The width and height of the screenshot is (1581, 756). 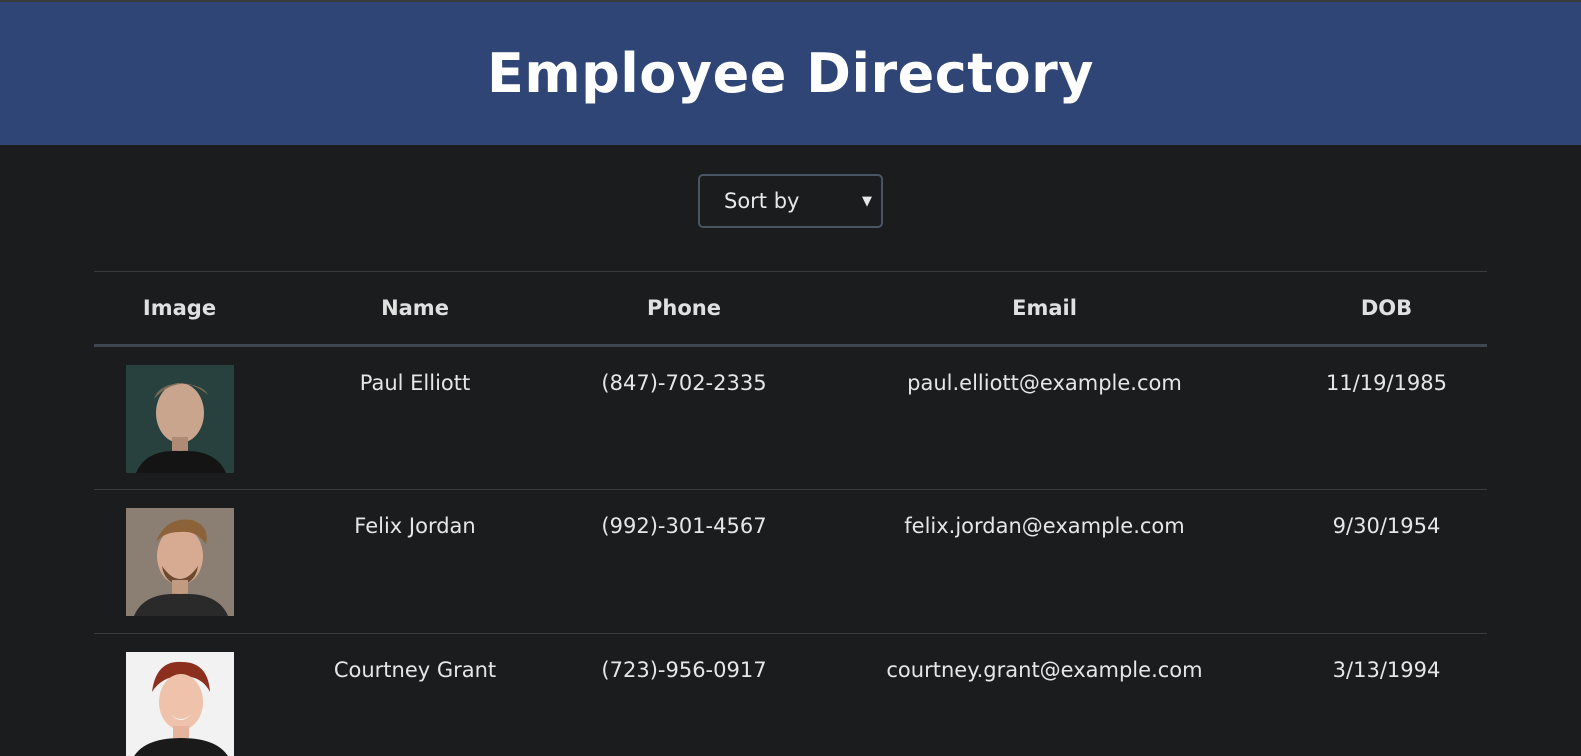 I want to click on column-header-image: Image, so click(x=179, y=309).